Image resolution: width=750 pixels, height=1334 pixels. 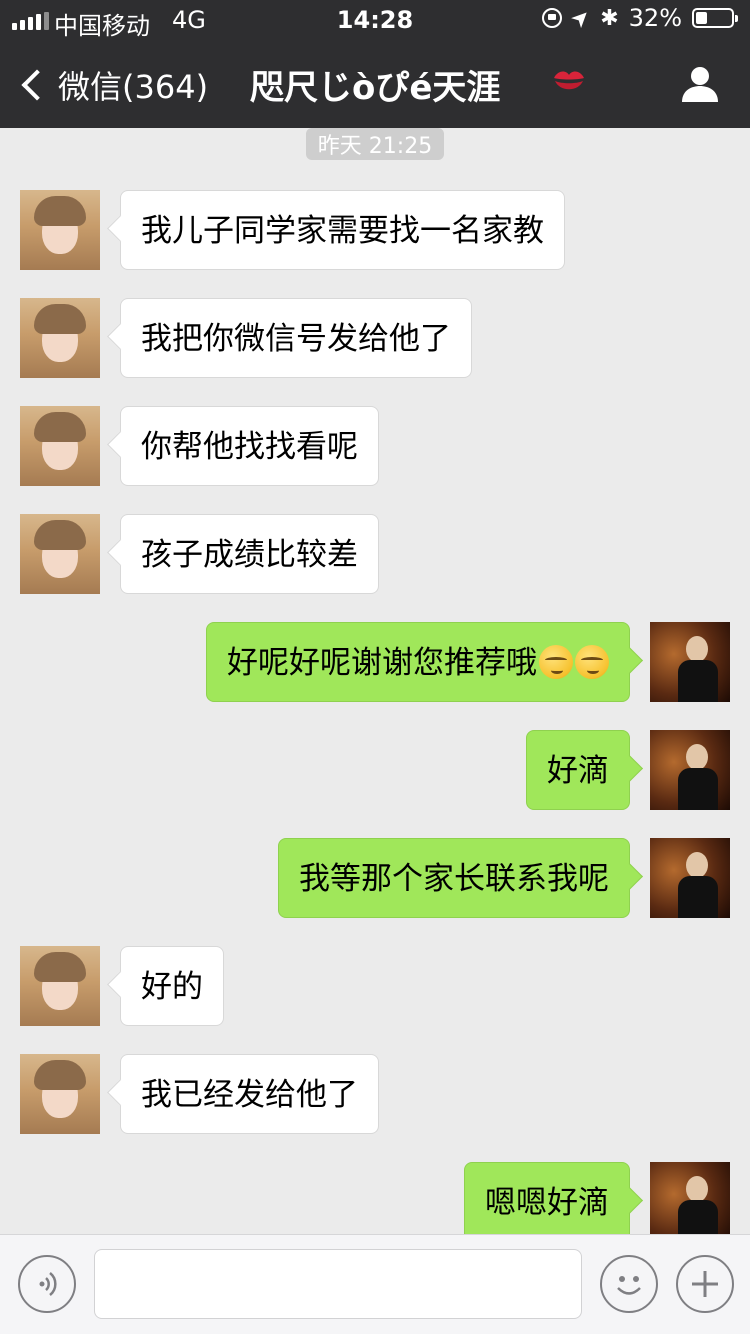 I want to click on input-bar, so click(x=375, y=1284).